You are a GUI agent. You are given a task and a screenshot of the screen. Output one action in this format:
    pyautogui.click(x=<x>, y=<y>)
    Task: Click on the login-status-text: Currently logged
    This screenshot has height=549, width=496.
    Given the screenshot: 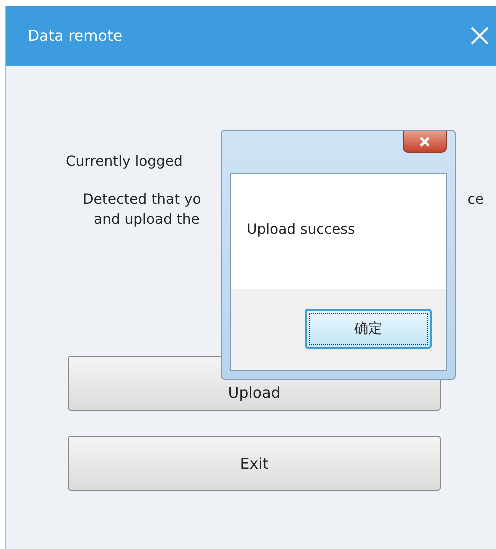 What is the action you would take?
    pyautogui.click(x=124, y=162)
    